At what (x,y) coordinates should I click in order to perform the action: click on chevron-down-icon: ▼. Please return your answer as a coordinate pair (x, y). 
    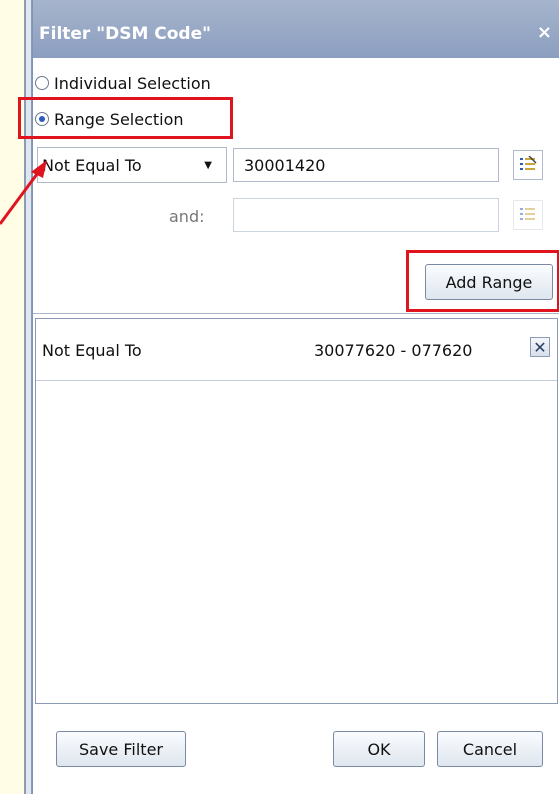
    Looking at the image, I should click on (208, 165).